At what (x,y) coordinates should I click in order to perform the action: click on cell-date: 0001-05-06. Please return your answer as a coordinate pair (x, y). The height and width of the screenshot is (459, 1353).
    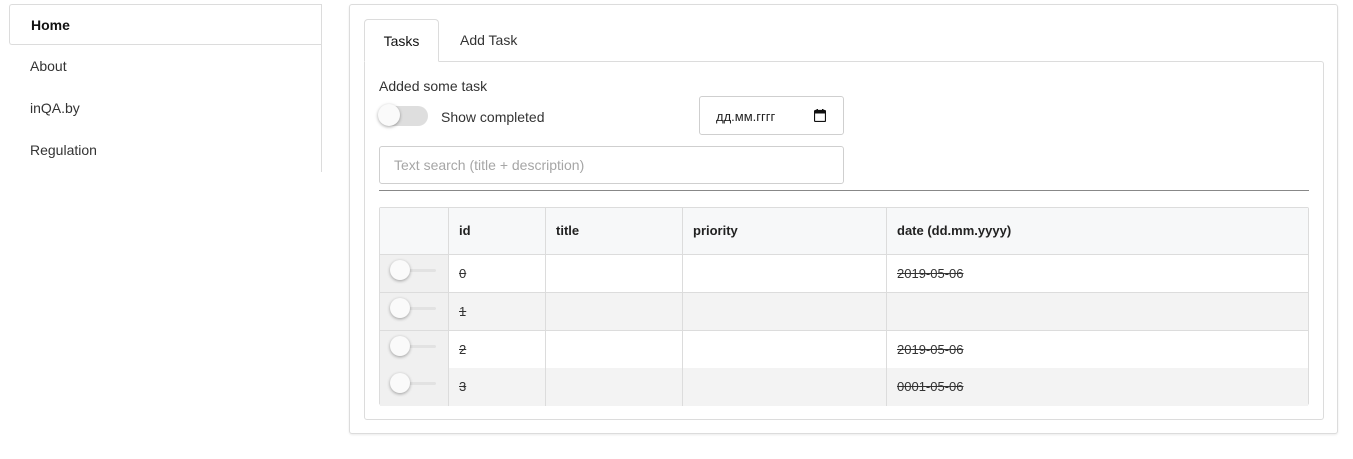
    Looking at the image, I should click on (1097, 387).